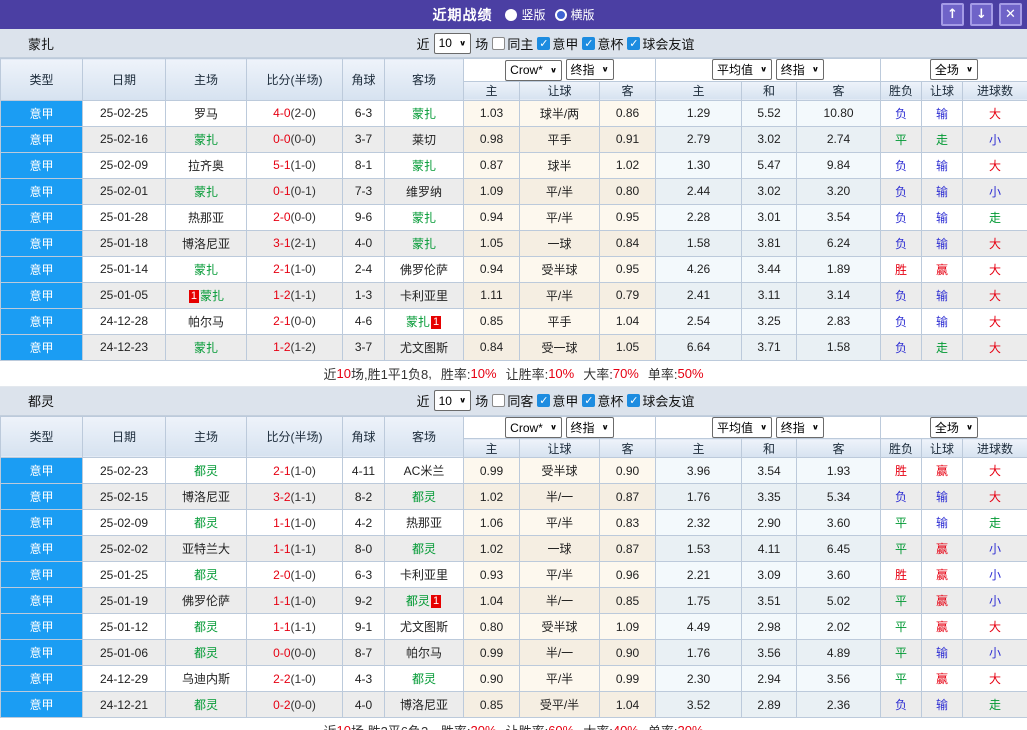  I want to click on away-team-cell: AC米兰, so click(424, 470).